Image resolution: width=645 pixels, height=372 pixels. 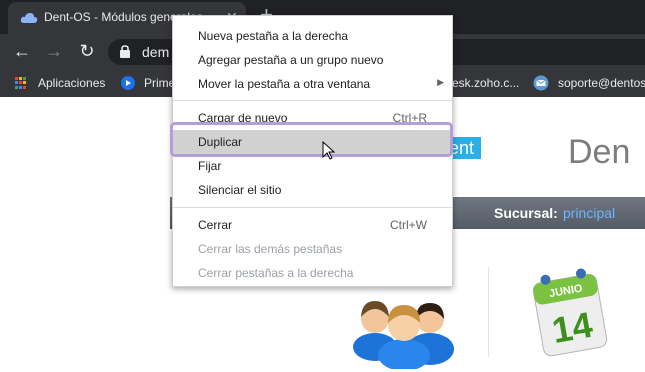 What do you see at coordinates (71, 83) in the screenshot?
I see `bookmark-aplicaciones: Aplicaciones` at bounding box center [71, 83].